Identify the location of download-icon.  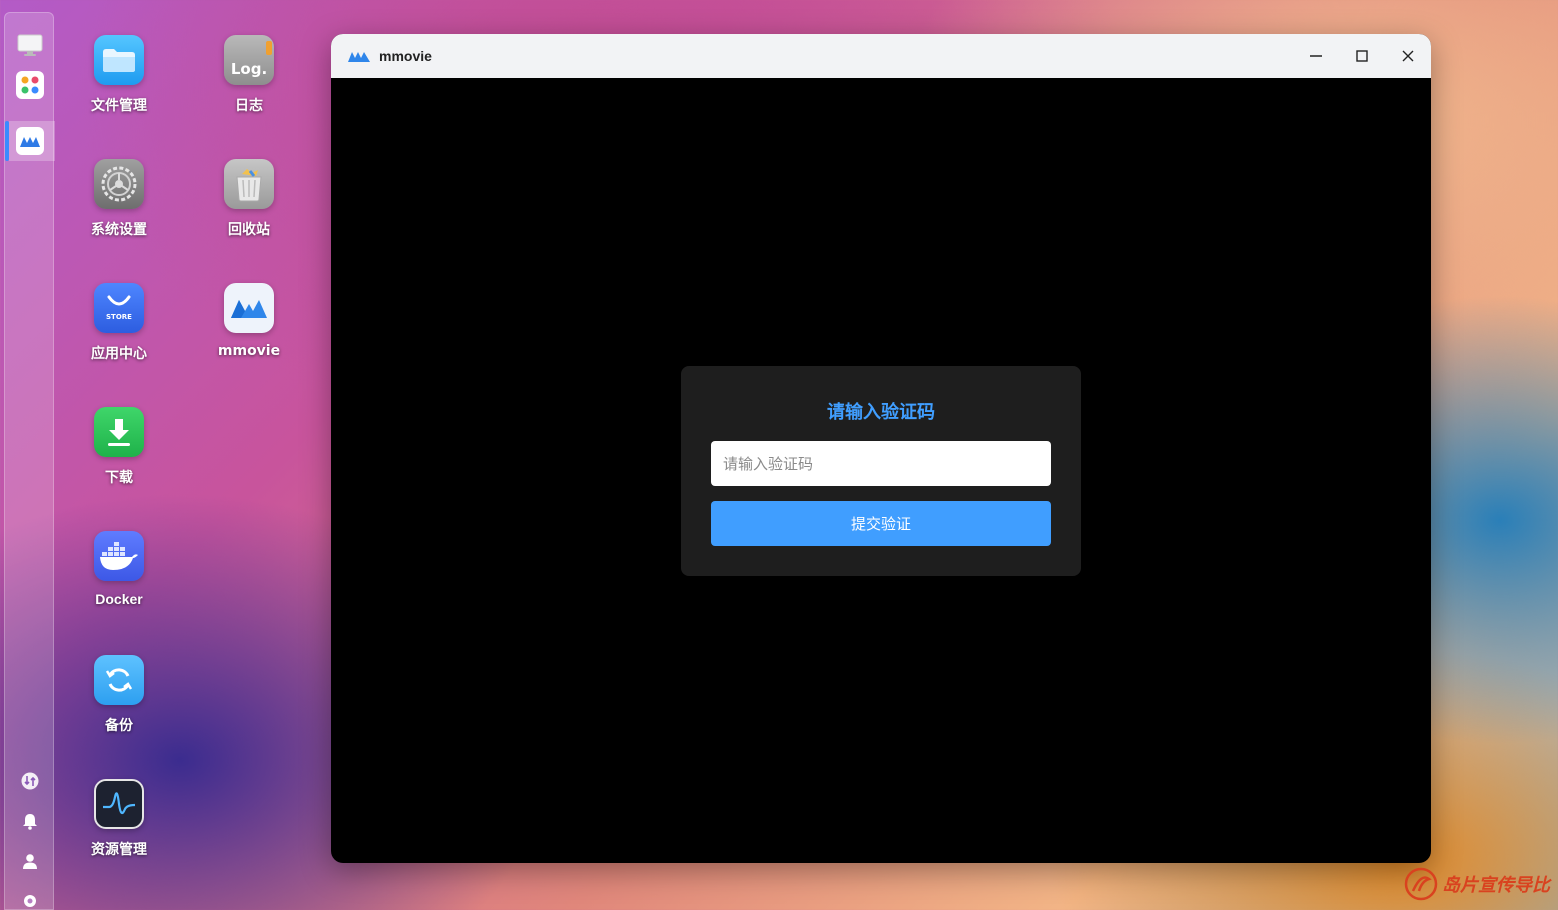
(119, 432).